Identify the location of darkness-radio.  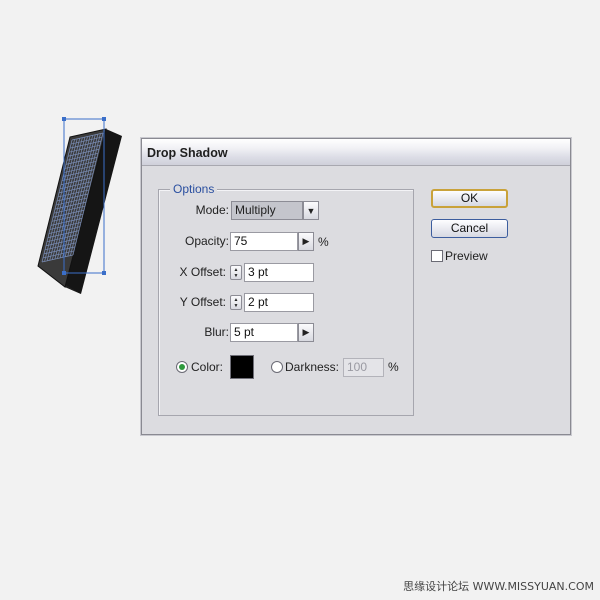
(277, 367).